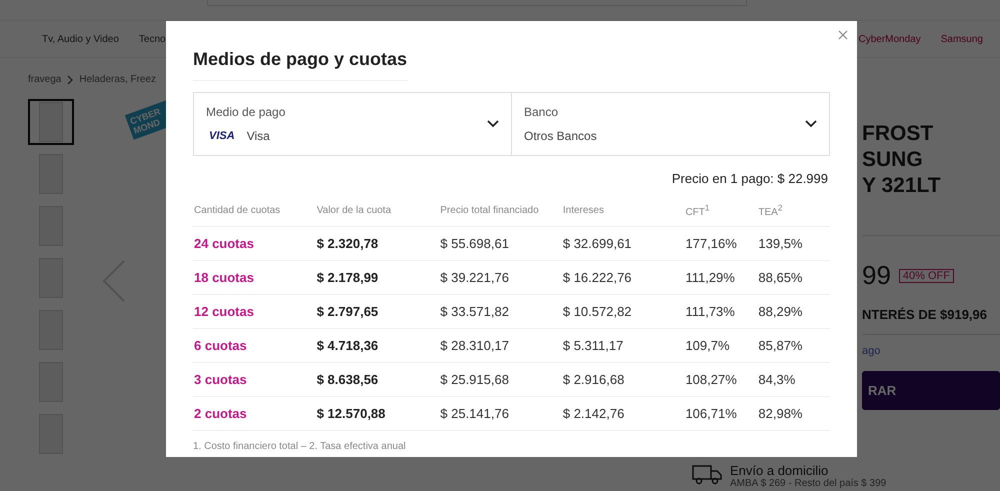 The width and height of the screenshot is (1000, 491). What do you see at coordinates (710, 277) in the screenshot?
I see `table-cell: 111,29%` at bounding box center [710, 277].